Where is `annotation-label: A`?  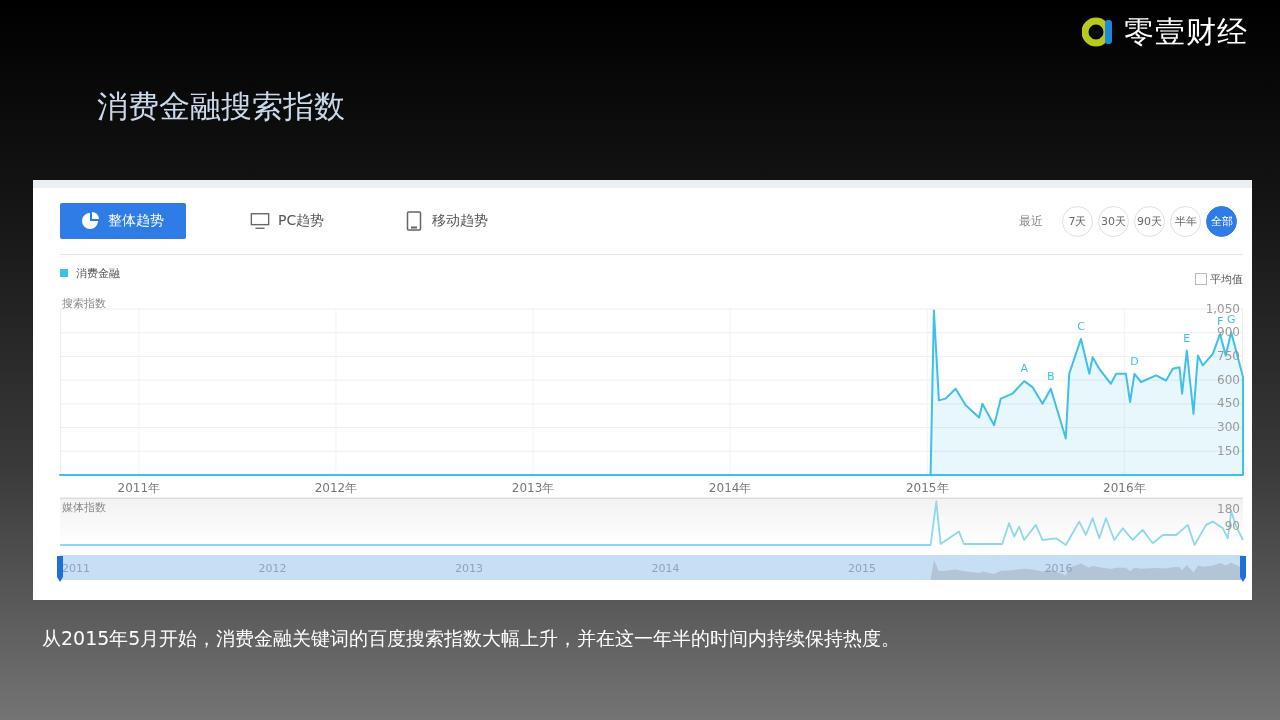 annotation-label: A is located at coordinates (1024, 369).